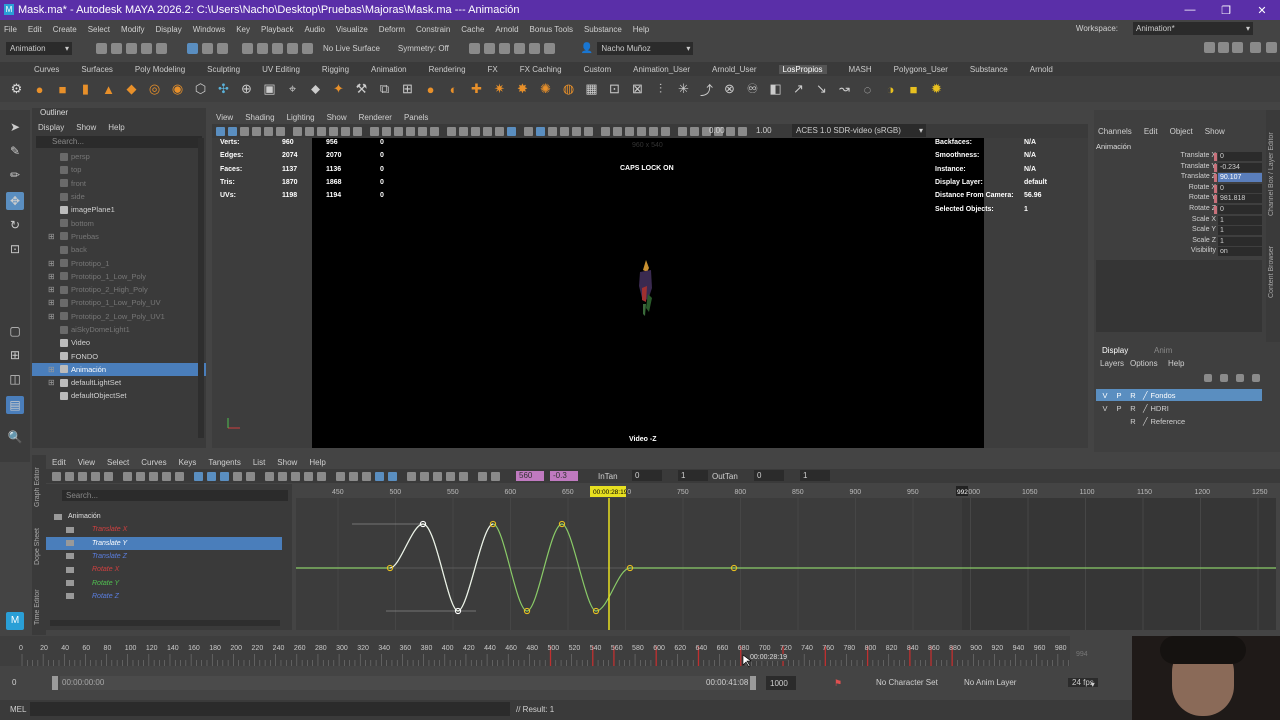 Image resolution: width=1280 pixels, height=720 pixels. What do you see at coordinates (1176, 363) in the screenshot?
I see `layers-help-menu: Help` at bounding box center [1176, 363].